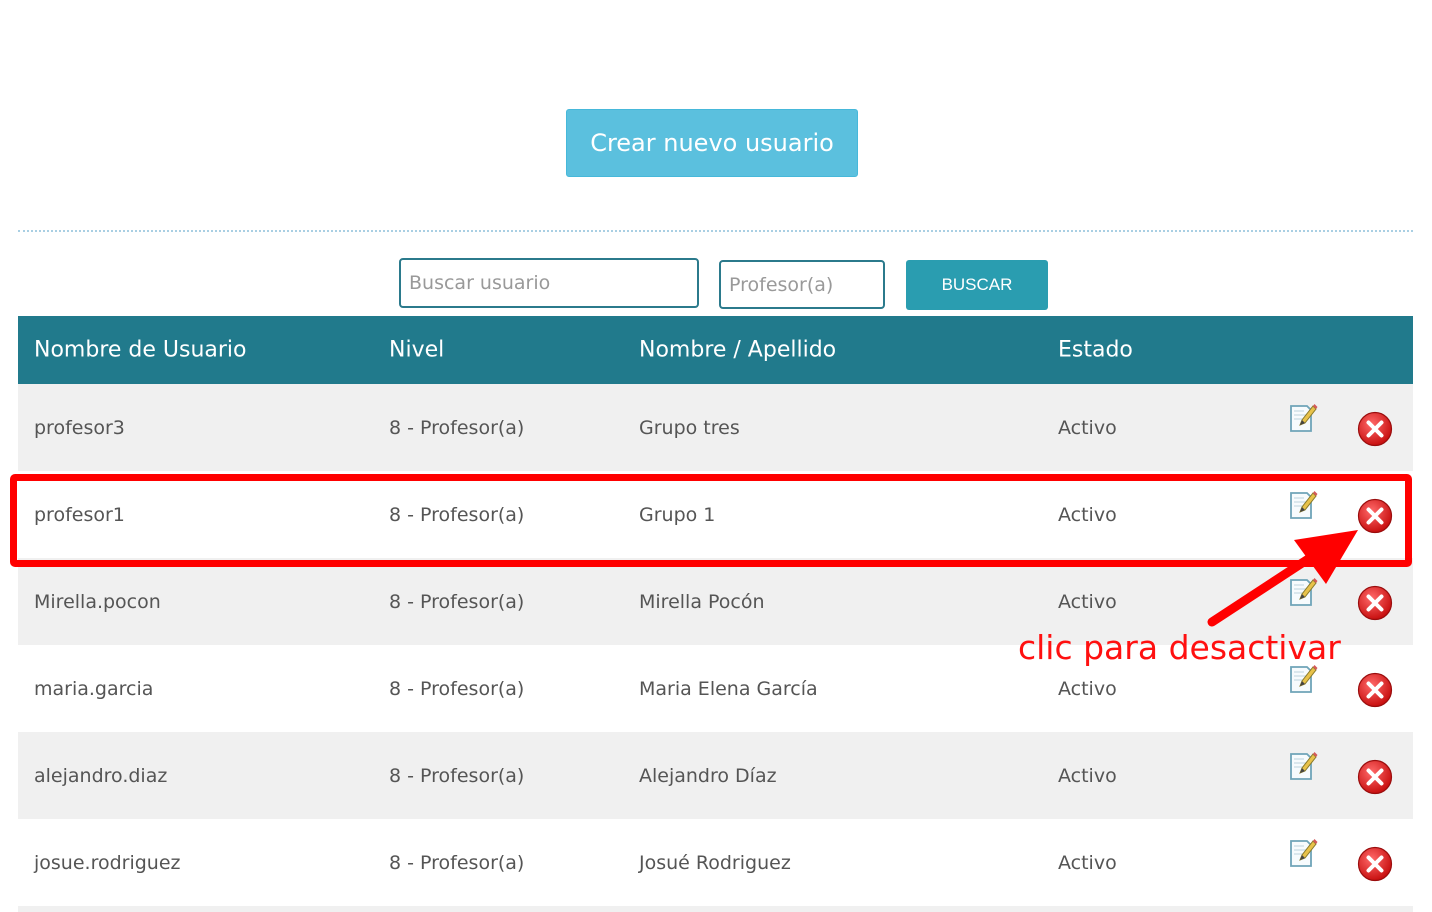  Describe the element at coordinates (677, 514) in the screenshot. I see `cell-name: Grupo 1` at that location.